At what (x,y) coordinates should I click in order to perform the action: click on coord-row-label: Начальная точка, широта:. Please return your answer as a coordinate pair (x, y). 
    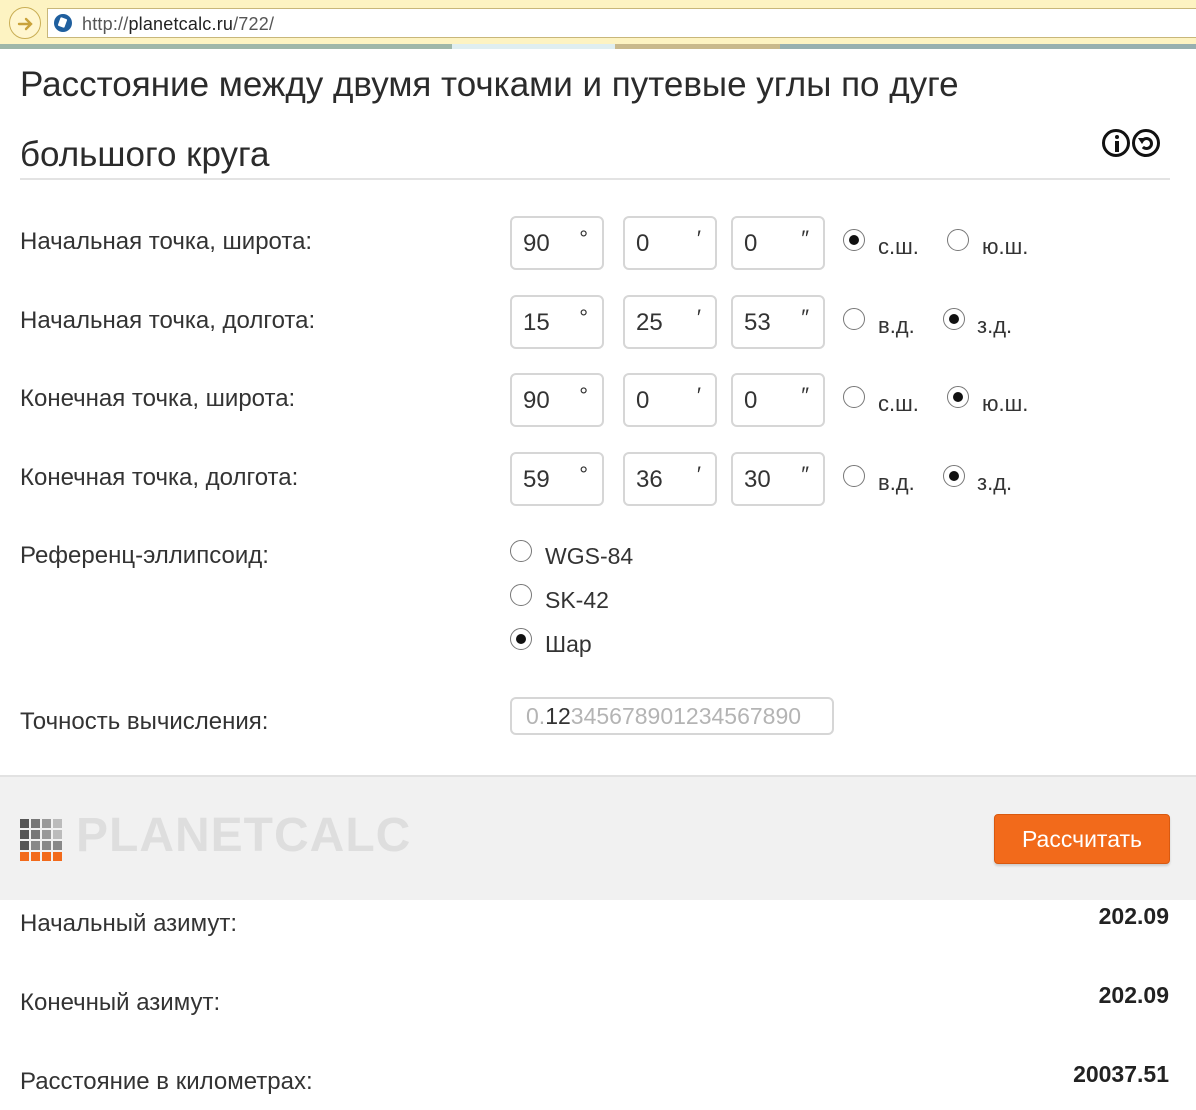
    Looking at the image, I should click on (166, 241).